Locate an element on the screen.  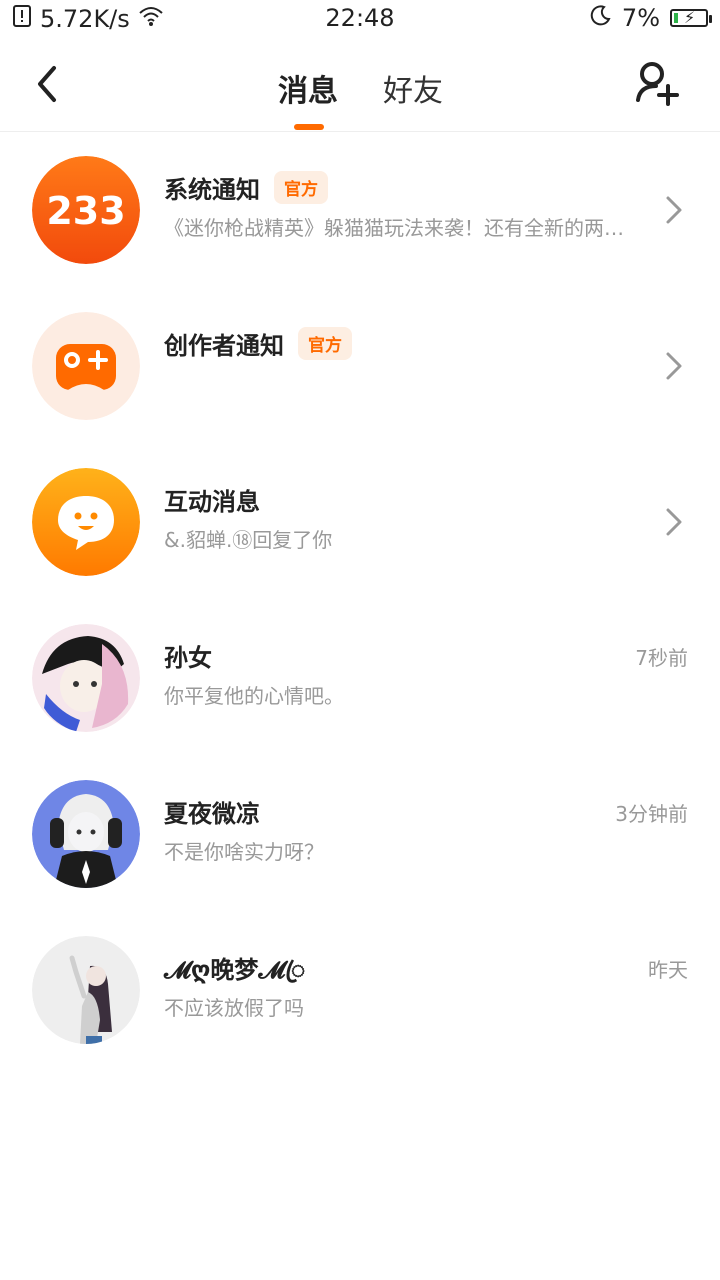
list-item-chat: 孙女 7秒前 你平复他的心情吧。 is located at coordinates (360, 678).